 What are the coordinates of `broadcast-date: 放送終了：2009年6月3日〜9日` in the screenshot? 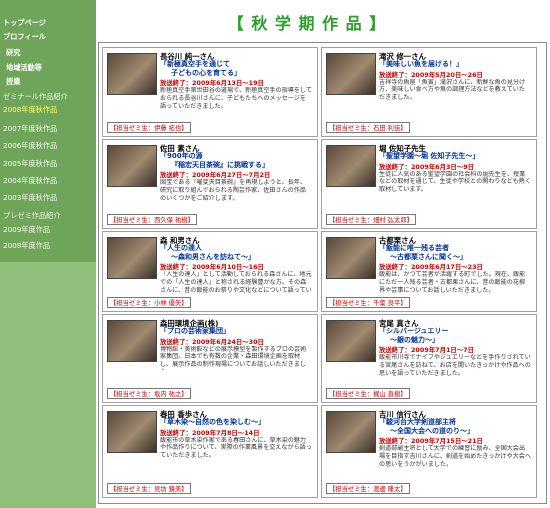 It's located at (427, 166).